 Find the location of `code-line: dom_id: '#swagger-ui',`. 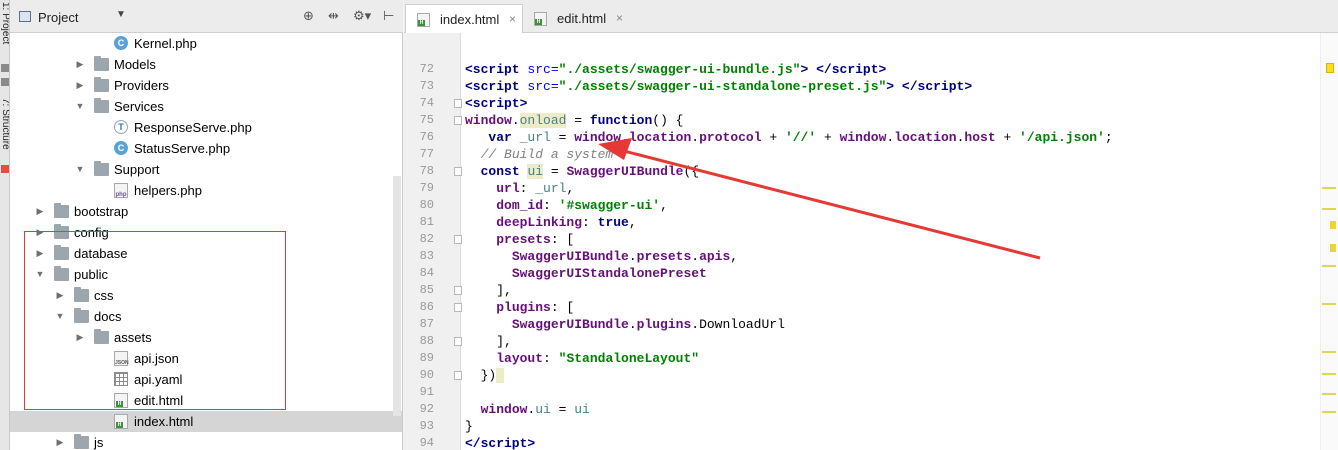

code-line: dom_id: '#swagger-ui', is located at coordinates (566, 205).